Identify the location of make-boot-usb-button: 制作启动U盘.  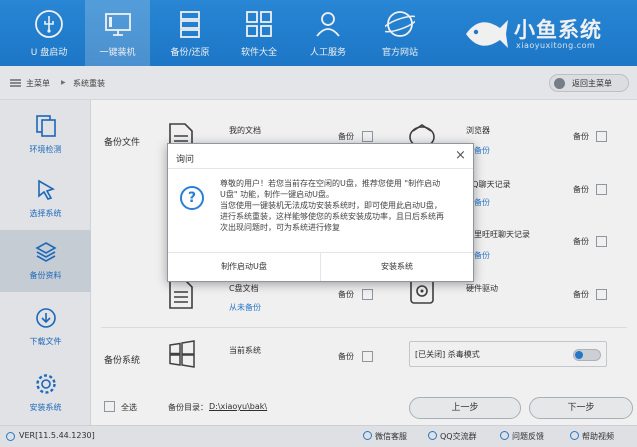
(244, 267).